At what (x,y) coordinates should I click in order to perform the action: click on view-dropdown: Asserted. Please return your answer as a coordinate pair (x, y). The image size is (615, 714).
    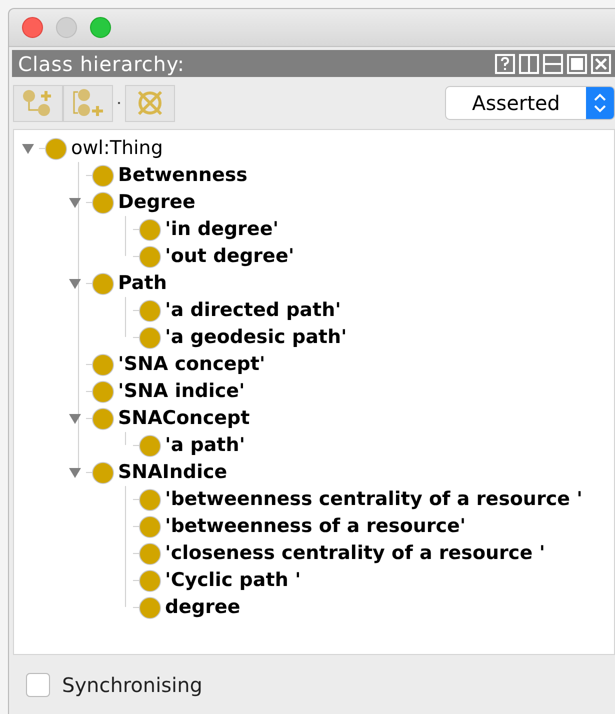
    Looking at the image, I should click on (530, 103).